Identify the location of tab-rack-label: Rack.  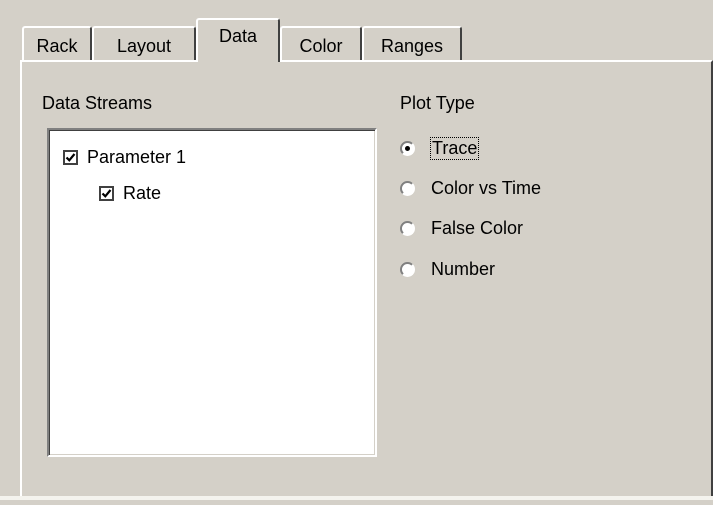
(57, 46).